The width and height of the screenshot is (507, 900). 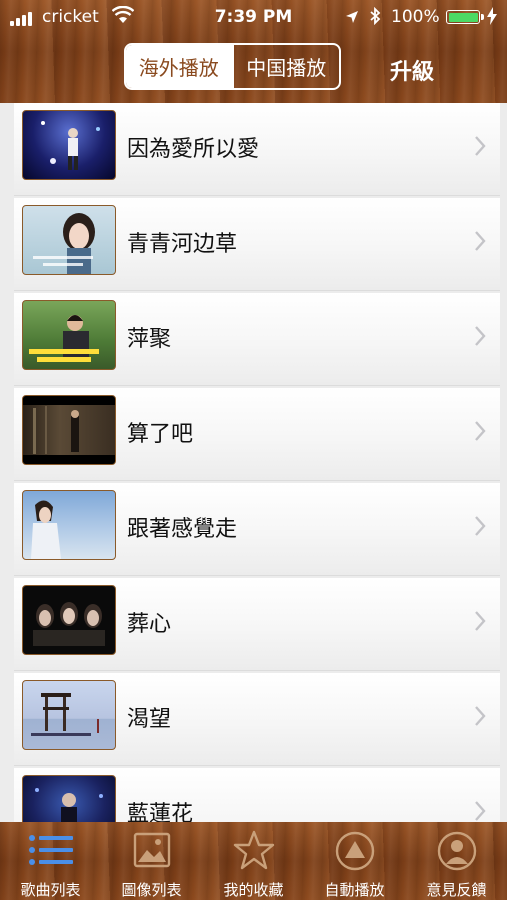 I want to click on tab-label: 意見反饋, so click(x=456, y=890).